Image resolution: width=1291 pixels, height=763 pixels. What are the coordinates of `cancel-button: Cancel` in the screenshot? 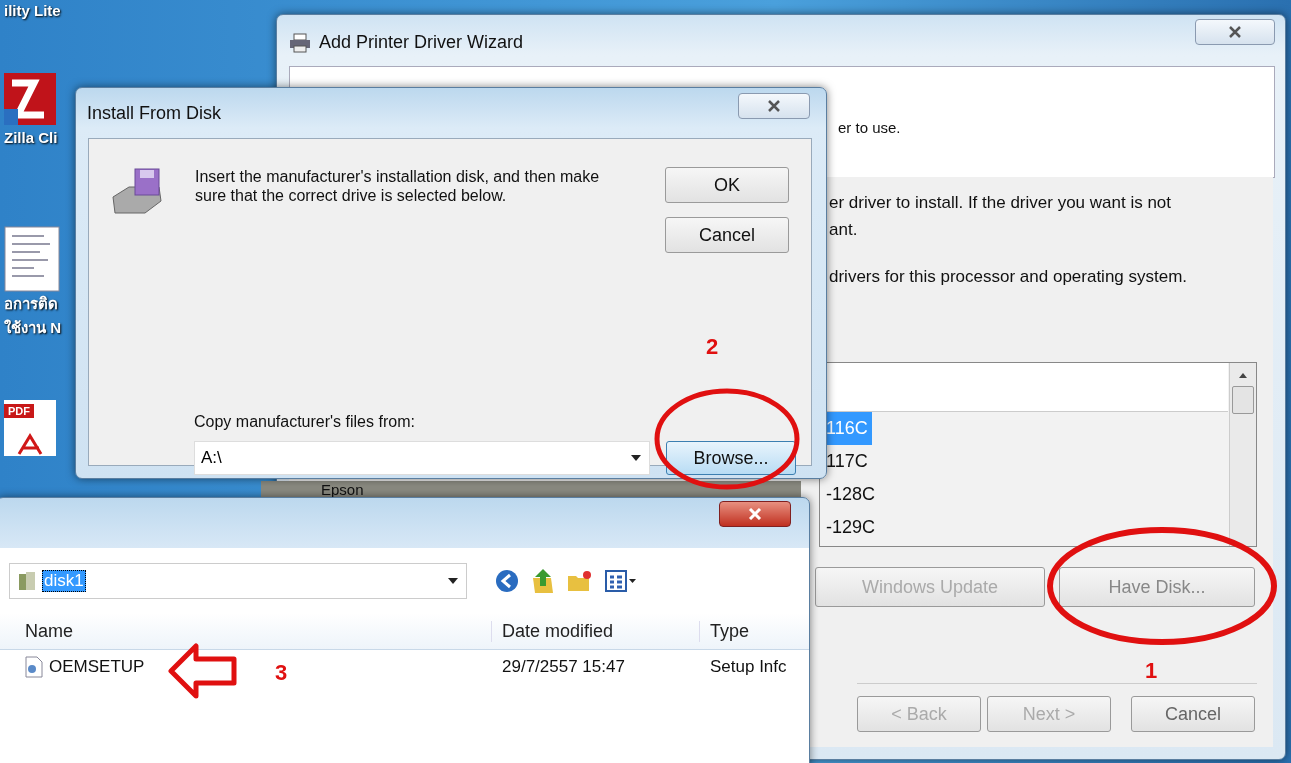 It's located at (727, 235).